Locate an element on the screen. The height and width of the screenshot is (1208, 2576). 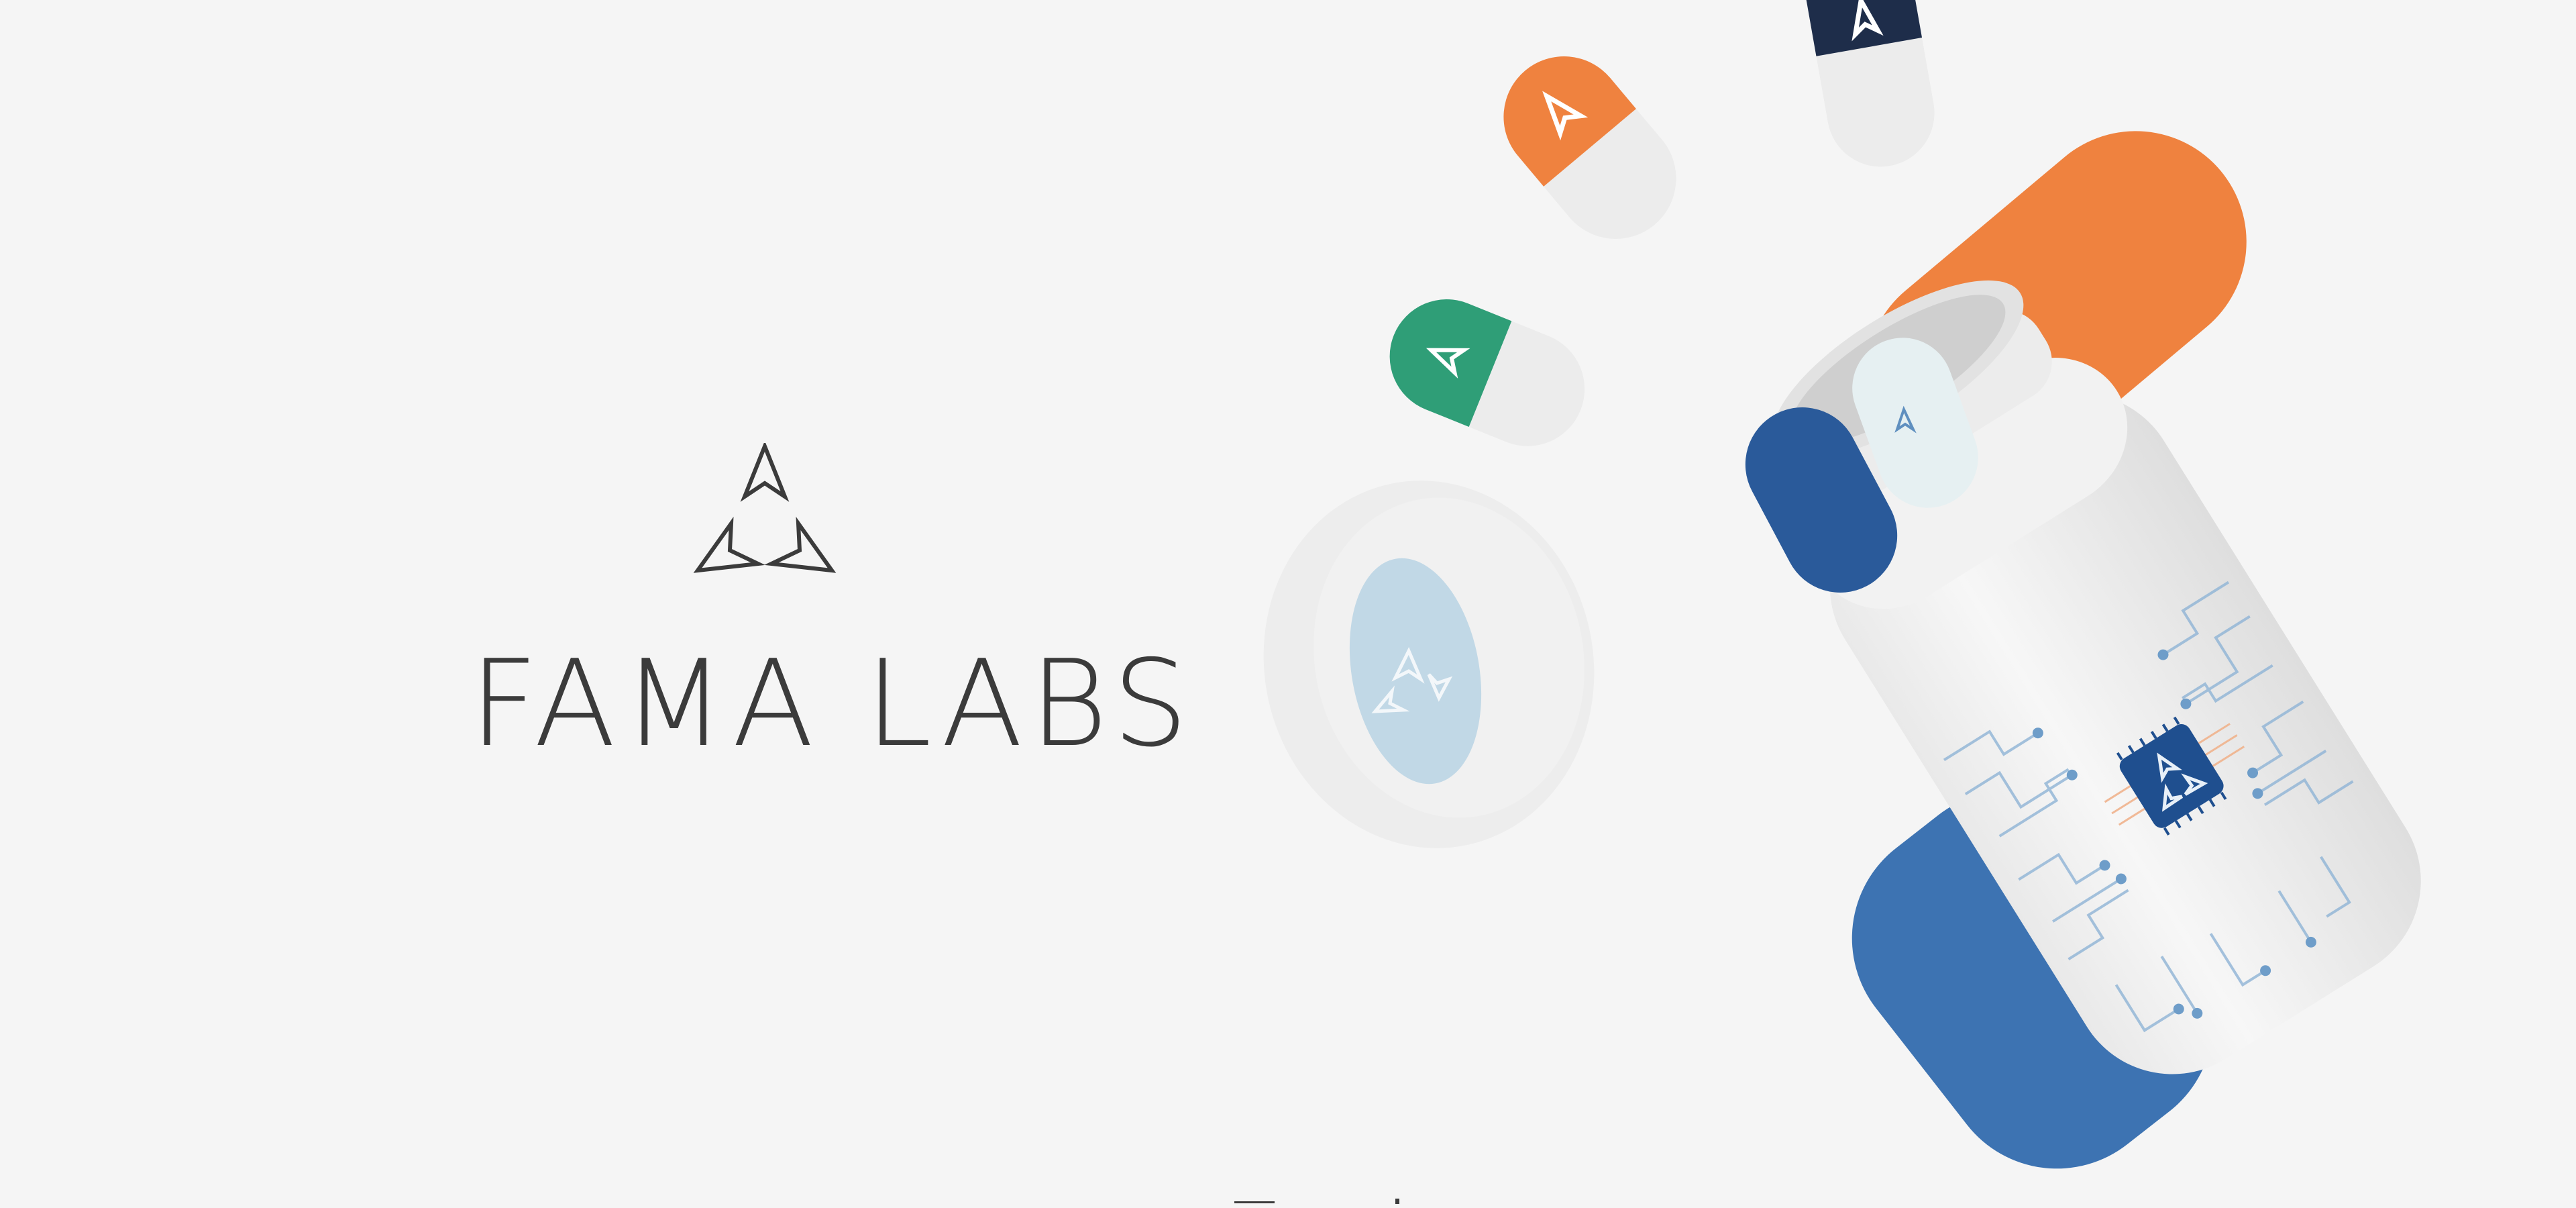
triangle-arrows-logo-icon is located at coordinates (765, 508).